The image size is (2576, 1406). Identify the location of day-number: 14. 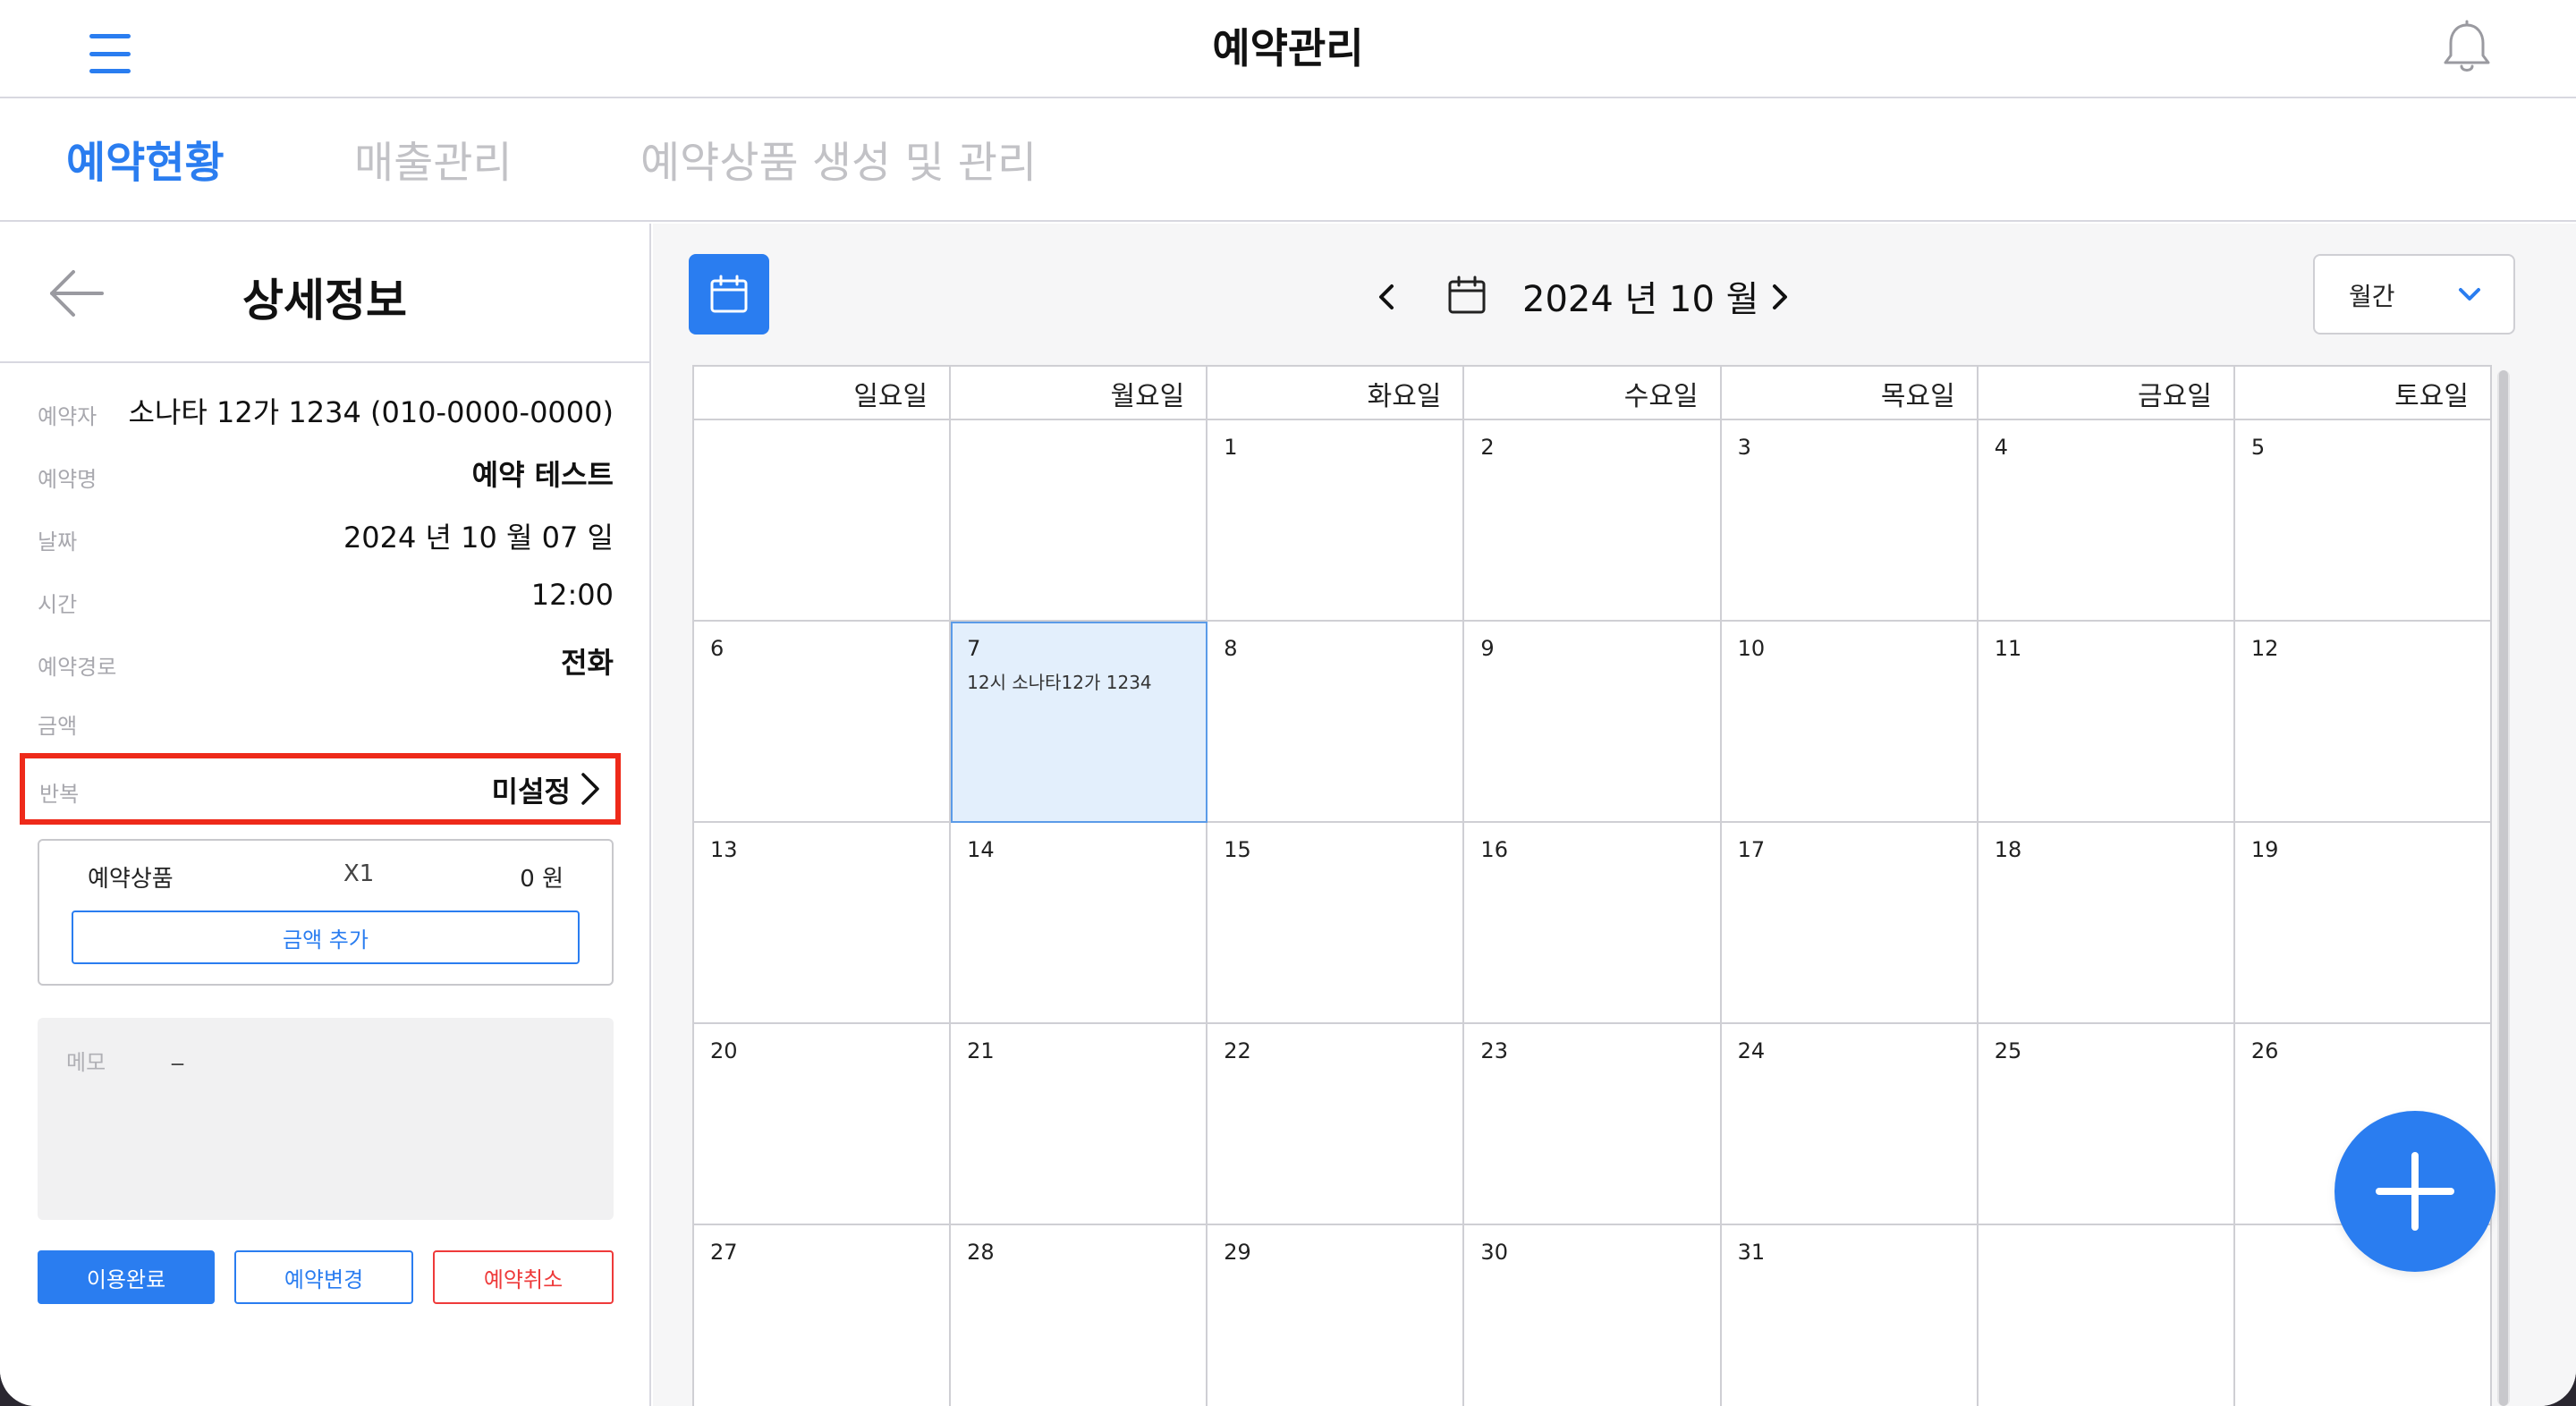
(981, 850).